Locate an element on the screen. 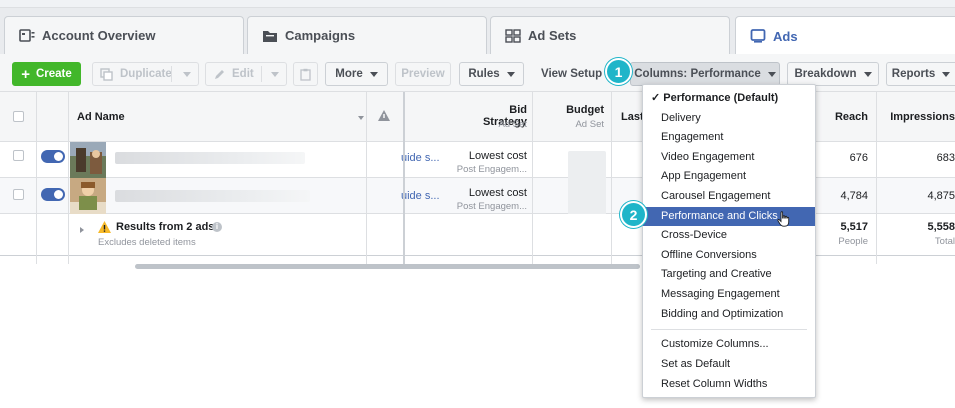  preview-button: Preview is located at coordinates (423, 74).